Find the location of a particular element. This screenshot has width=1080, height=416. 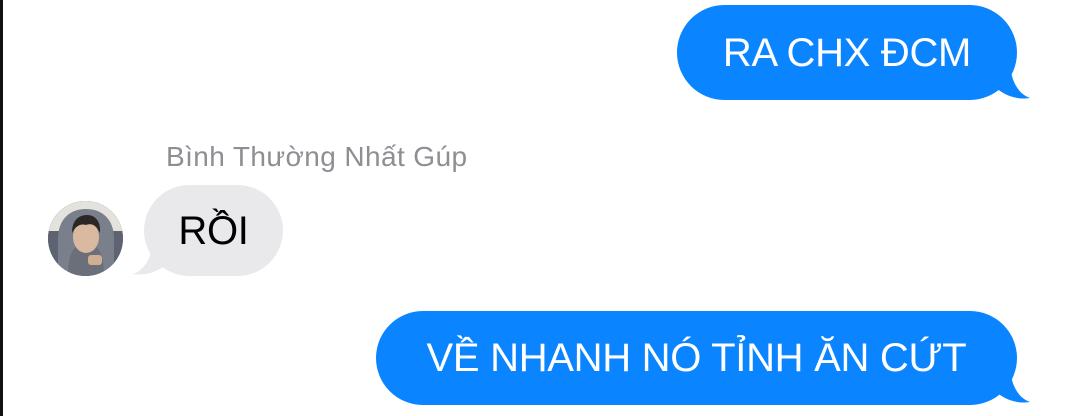

message-bubble-outgoing: RA CHX ĐCM is located at coordinates (847, 52).